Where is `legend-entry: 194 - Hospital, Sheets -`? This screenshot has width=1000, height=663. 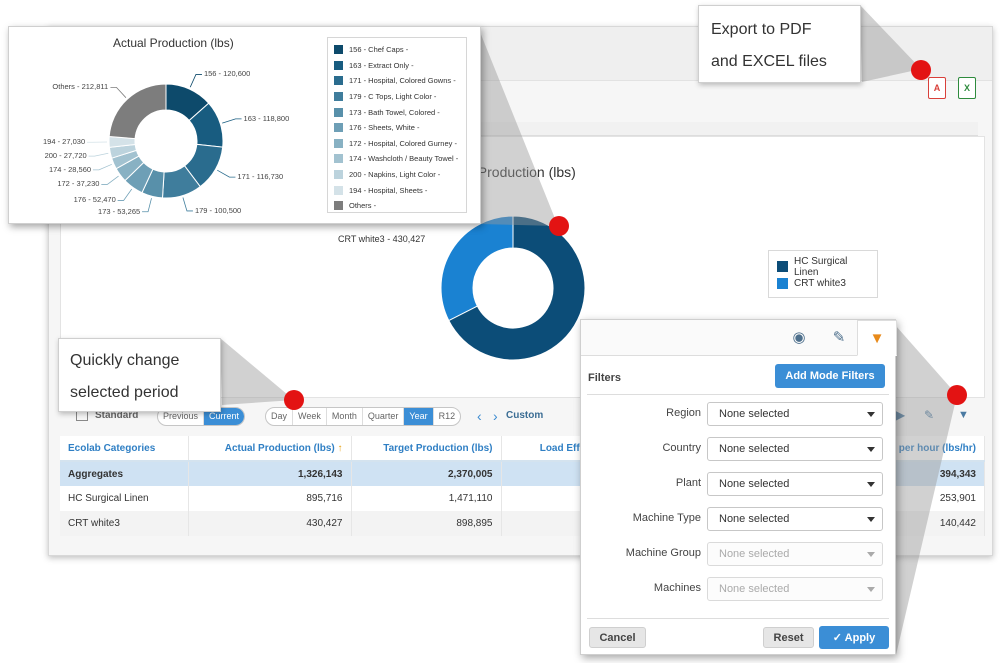 legend-entry: 194 - Hospital, Sheets - is located at coordinates (397, 190).